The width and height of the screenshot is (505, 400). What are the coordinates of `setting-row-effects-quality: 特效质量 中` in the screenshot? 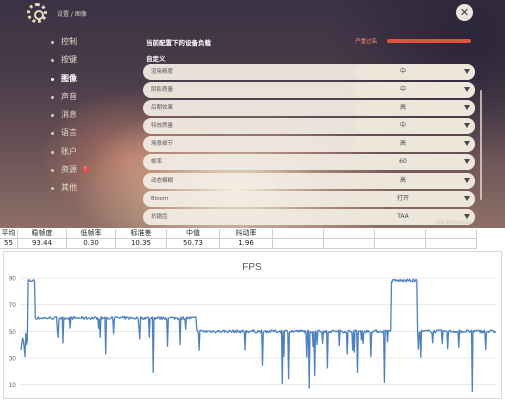 It's located at (309, 126).